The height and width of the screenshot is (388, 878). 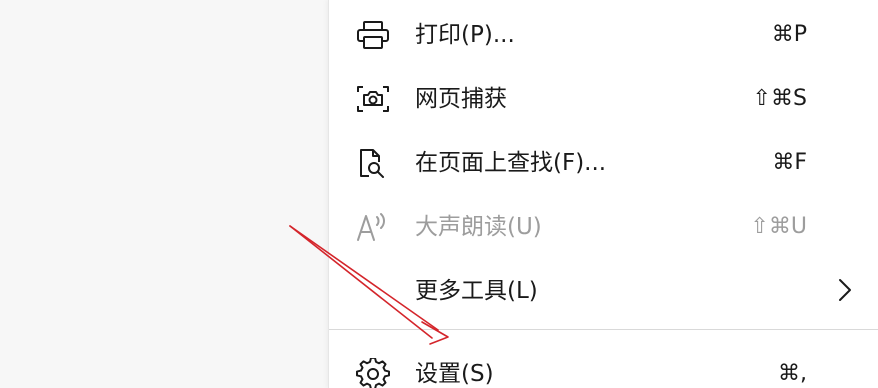 I want to click on menu-item-label: 网页捕获, so click(x=461, y=99).